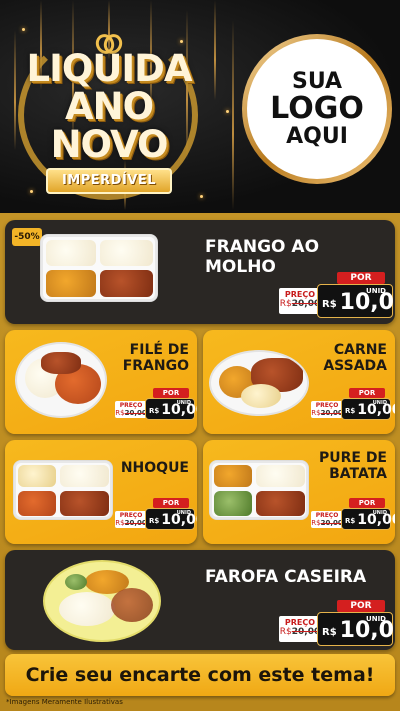 The width and height of the screenshot is (400, 711). Describe the element at coordinates (352, 466) in the screenshot. I see `product-name: PURE DE BATATA` at that location.